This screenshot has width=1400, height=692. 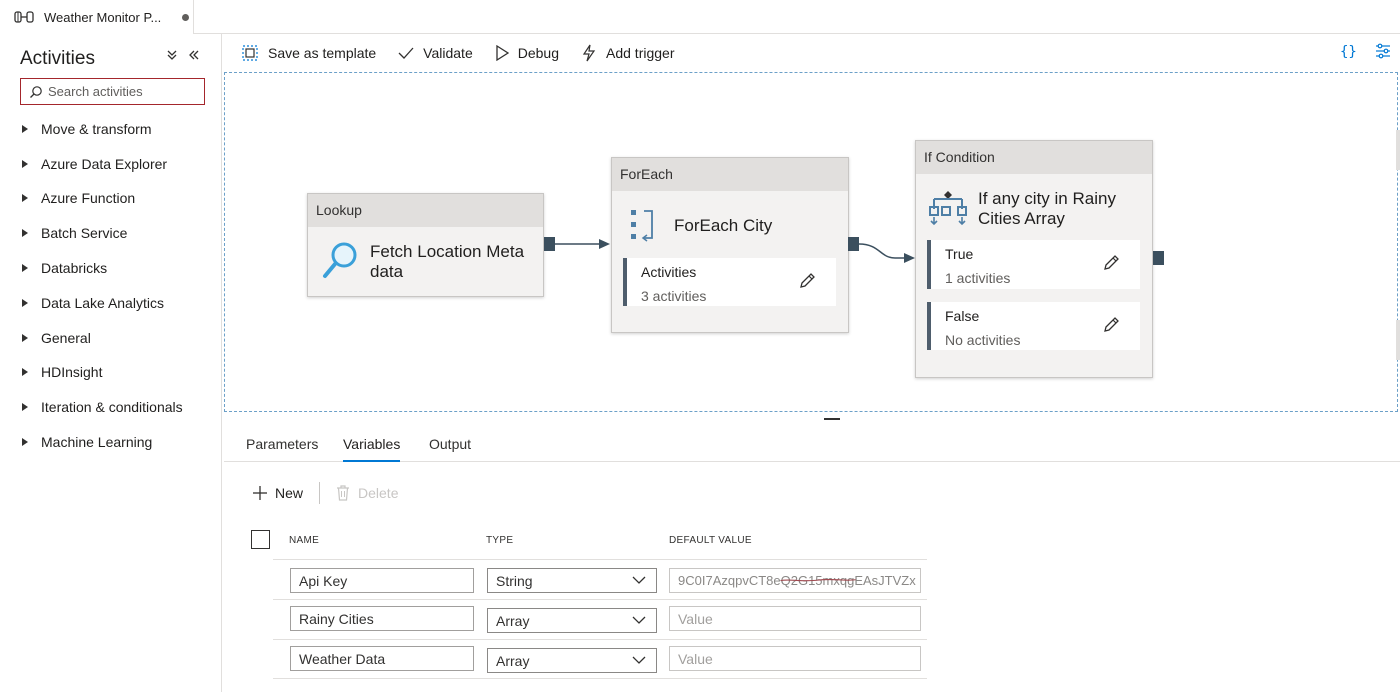 What do you see at coordinates (378, 493) in the screenshot?
I see `delete-label: Delete` at bounding box center [378, 493].